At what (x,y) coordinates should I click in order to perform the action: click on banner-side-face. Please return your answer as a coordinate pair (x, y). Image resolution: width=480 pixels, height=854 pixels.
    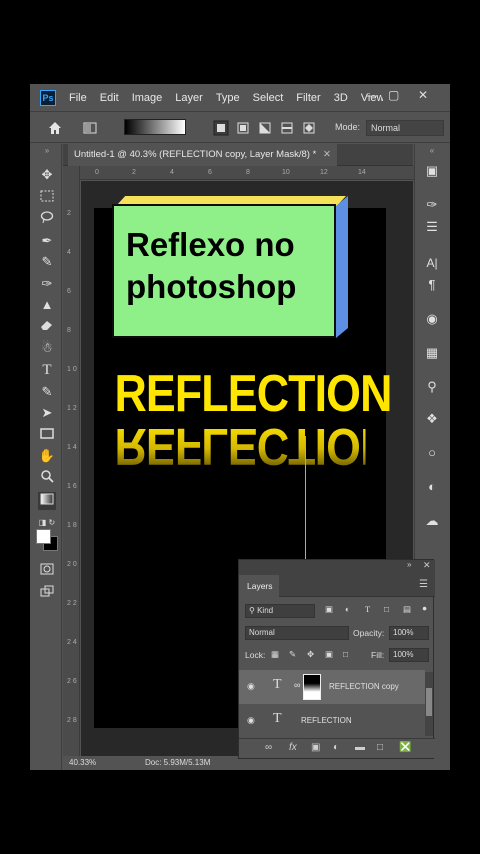
    Looking at the image, I should click on (342, 267).